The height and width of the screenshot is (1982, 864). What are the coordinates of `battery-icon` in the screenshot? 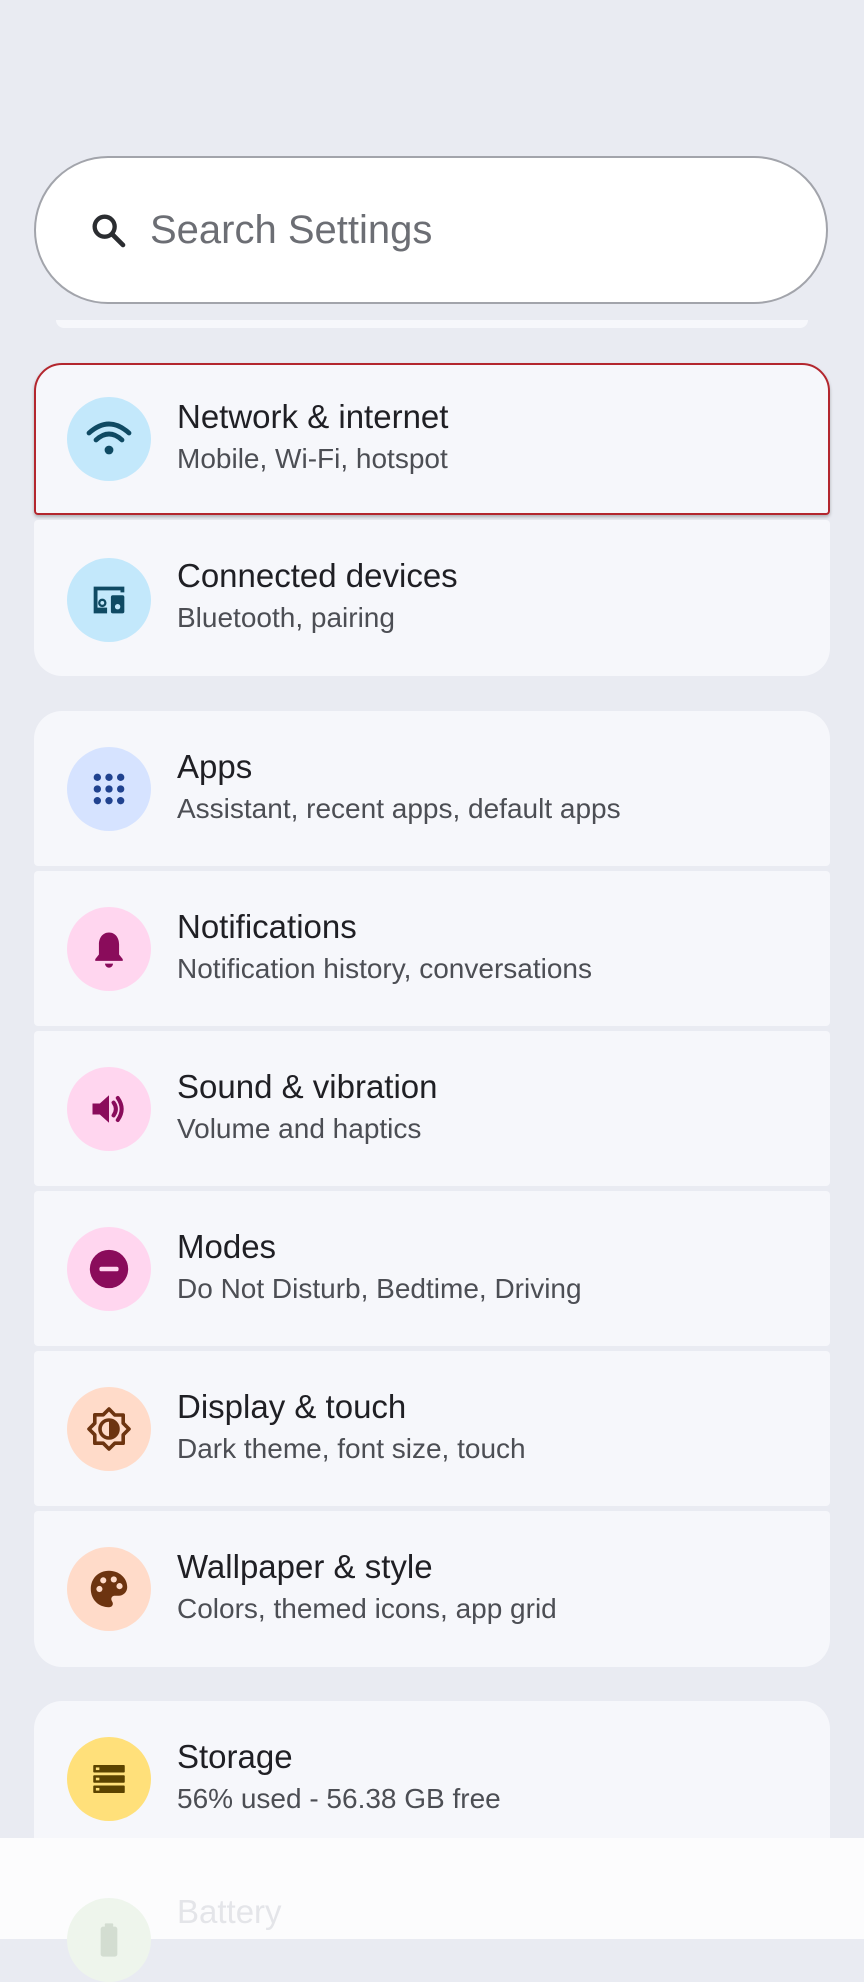 It's located at (109, 1940).